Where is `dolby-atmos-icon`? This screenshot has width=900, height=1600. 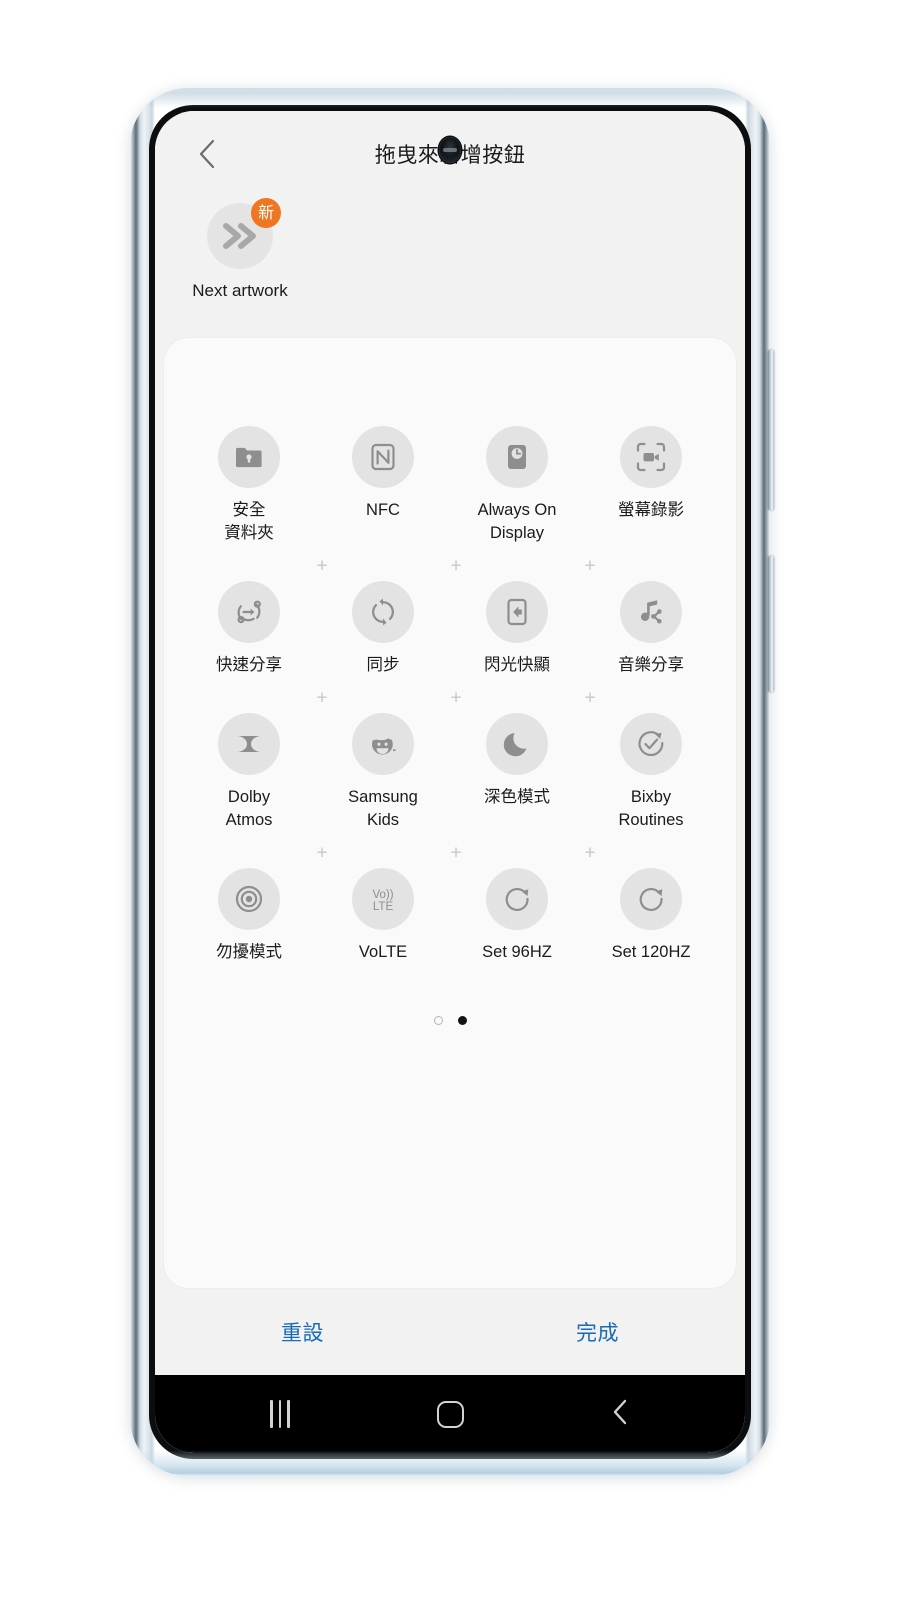 dolby-atmos-icon is located at coordinates (249, 744).